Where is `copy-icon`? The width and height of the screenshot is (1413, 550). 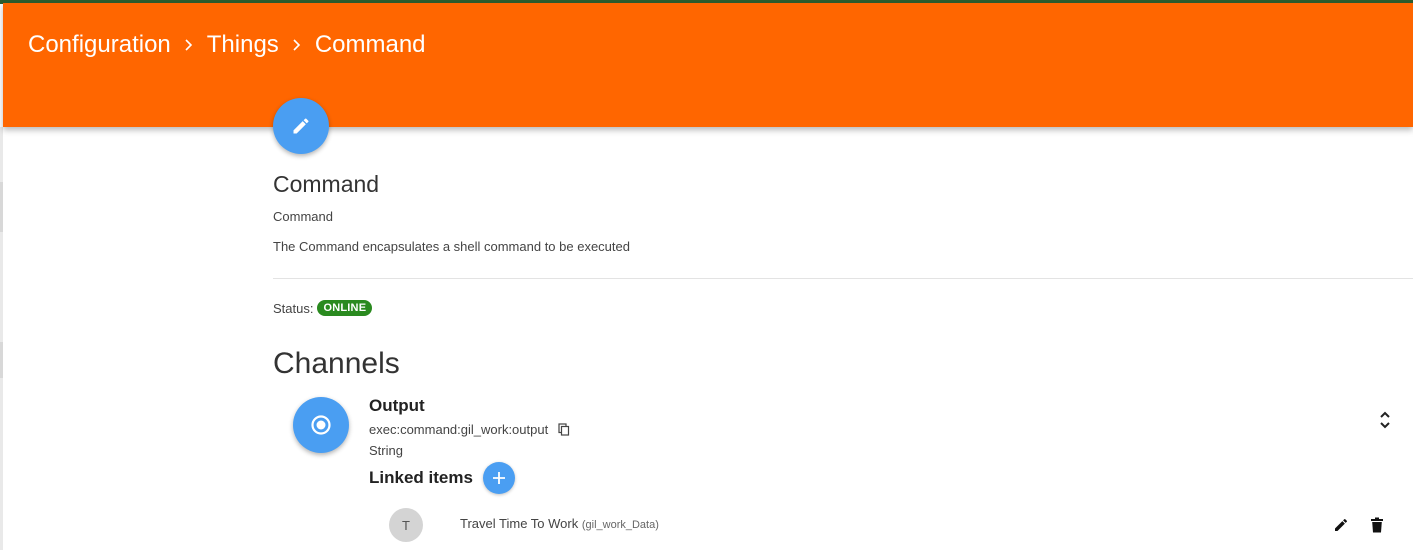 copy-icon is located at coordinates (564, 429).